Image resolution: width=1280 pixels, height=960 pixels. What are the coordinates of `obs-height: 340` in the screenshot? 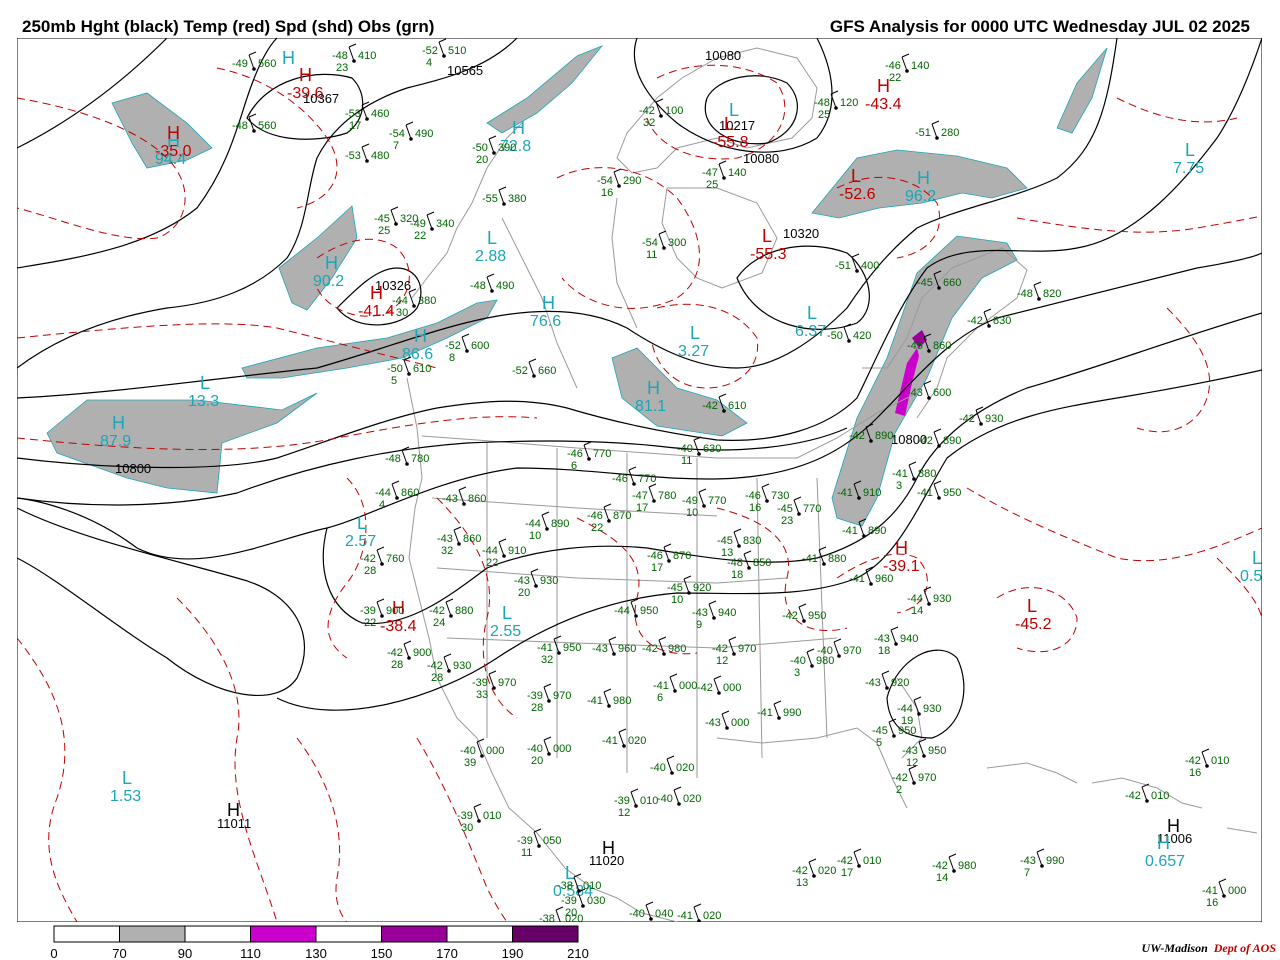 It's located at (445, 224).